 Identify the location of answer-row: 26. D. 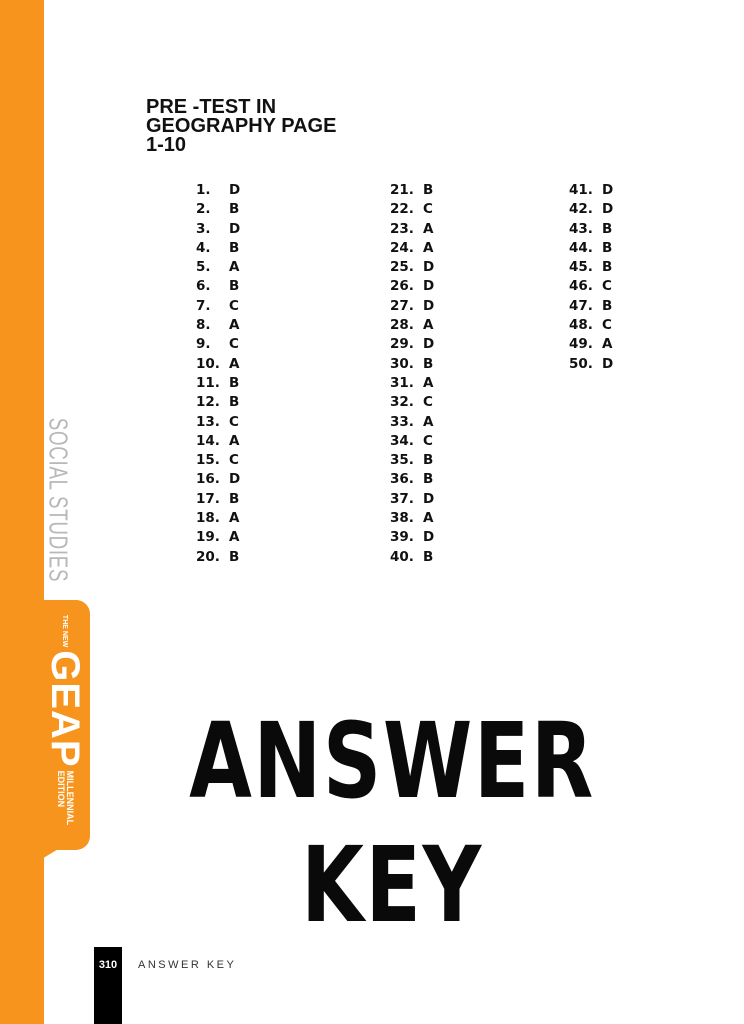
(430, 287).